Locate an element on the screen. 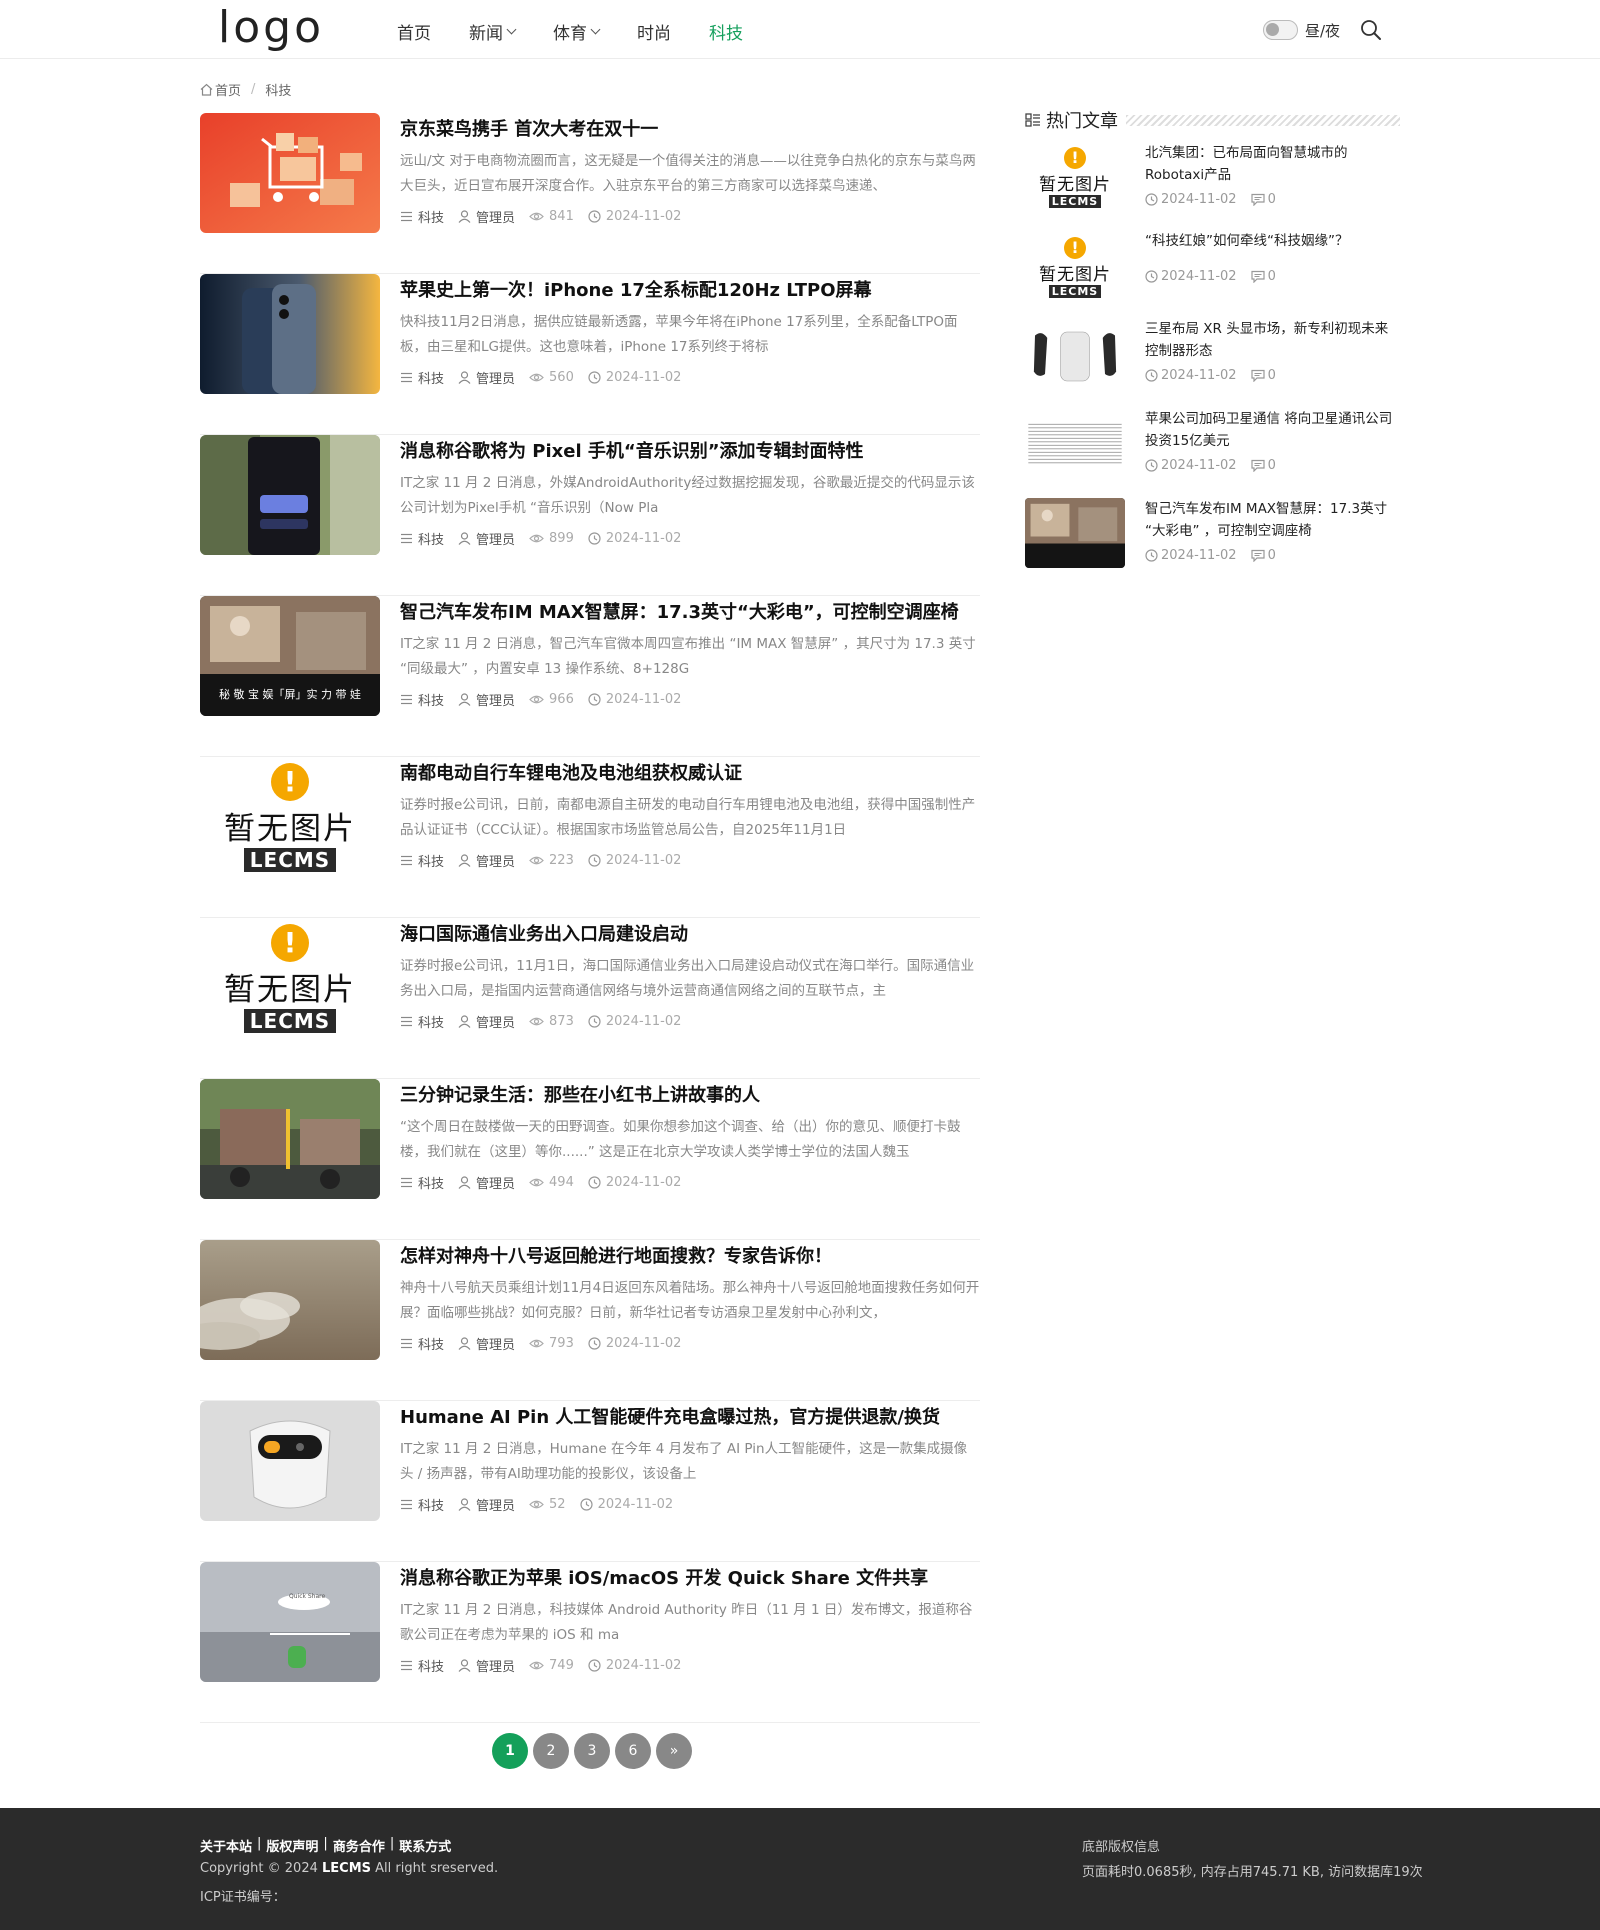 The image size is (1600, 1930). pagination: 1 2 3 6 » is located at coordinates (594, 1751).